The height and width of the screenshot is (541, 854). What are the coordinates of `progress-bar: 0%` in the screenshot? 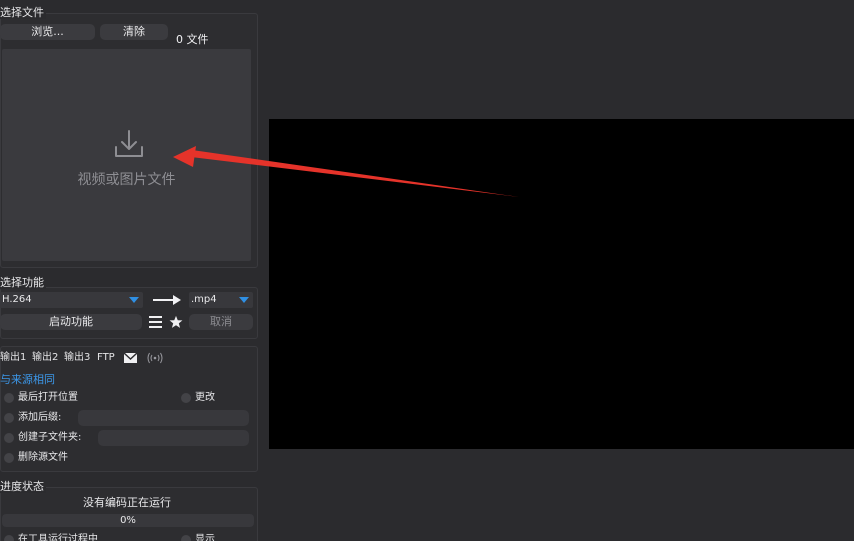 It's located at (128, 520).